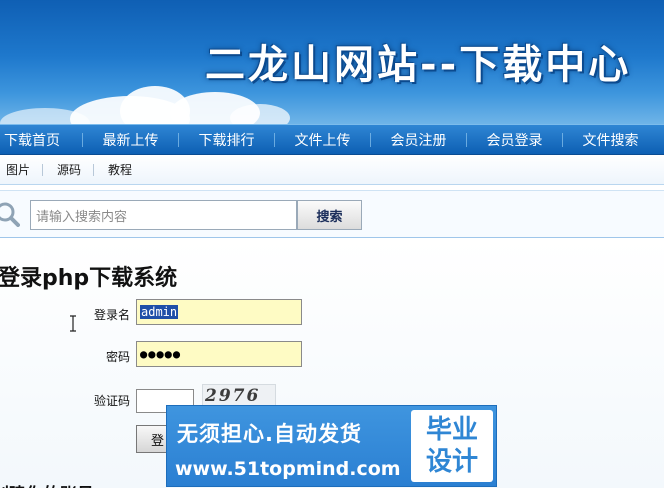 This screenshot has height=488, width=664. What do you see at coordinates (514, 139) in the screenshot?
I see `nav-item-login: 会员登录` at bounding box center [514, 139].